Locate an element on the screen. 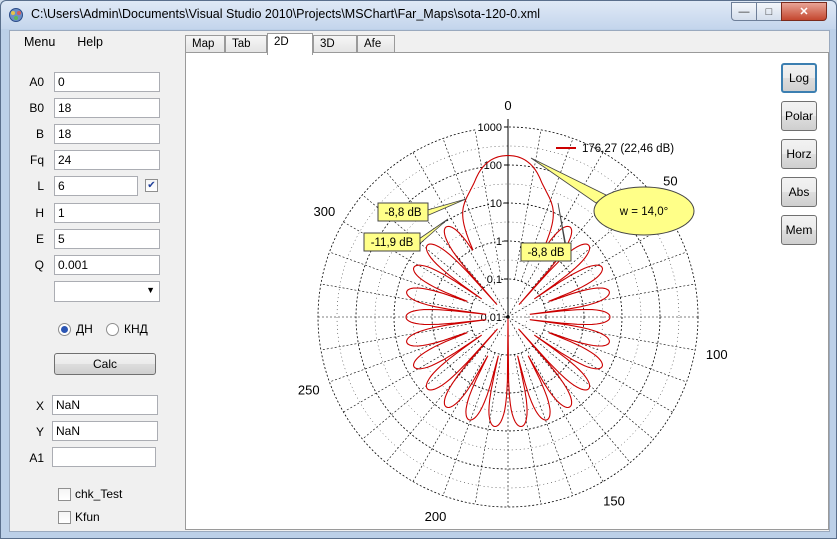 The height and width of the screenshot is (539, 837). legend-label: 176,27 (22,46 dB) is located at coordinates (628, 149).